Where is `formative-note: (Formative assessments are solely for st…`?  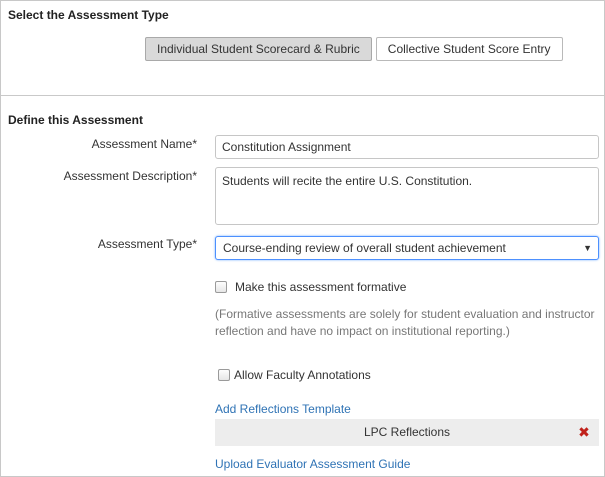 formative-note: (Formative assessments are solely for st… is located at coordinates (405, 322).